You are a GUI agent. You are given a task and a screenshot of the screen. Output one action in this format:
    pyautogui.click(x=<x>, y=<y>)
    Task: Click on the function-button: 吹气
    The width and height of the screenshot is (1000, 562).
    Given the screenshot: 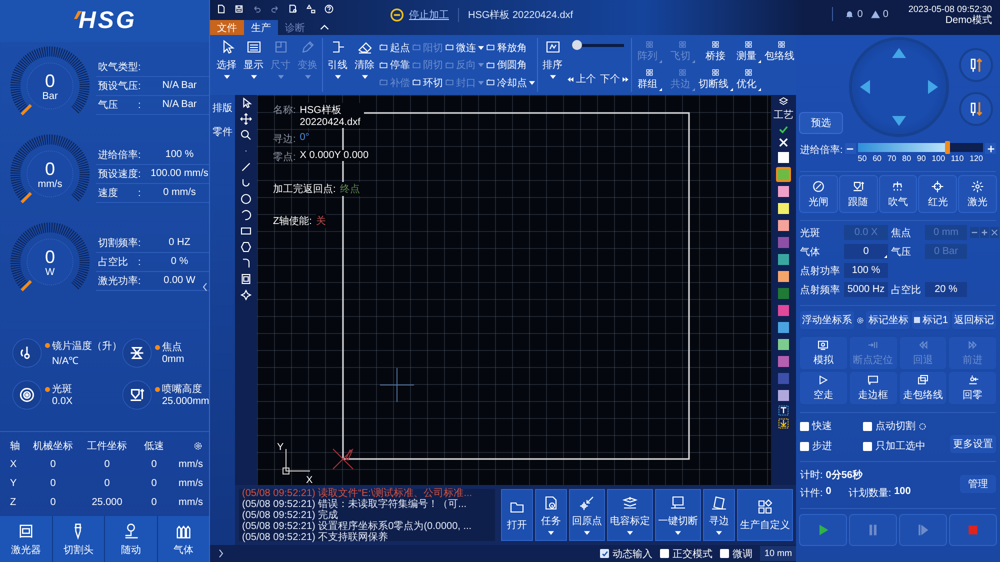 What is the action you would take?
    pyautogui.click(x=898, y=194)
    